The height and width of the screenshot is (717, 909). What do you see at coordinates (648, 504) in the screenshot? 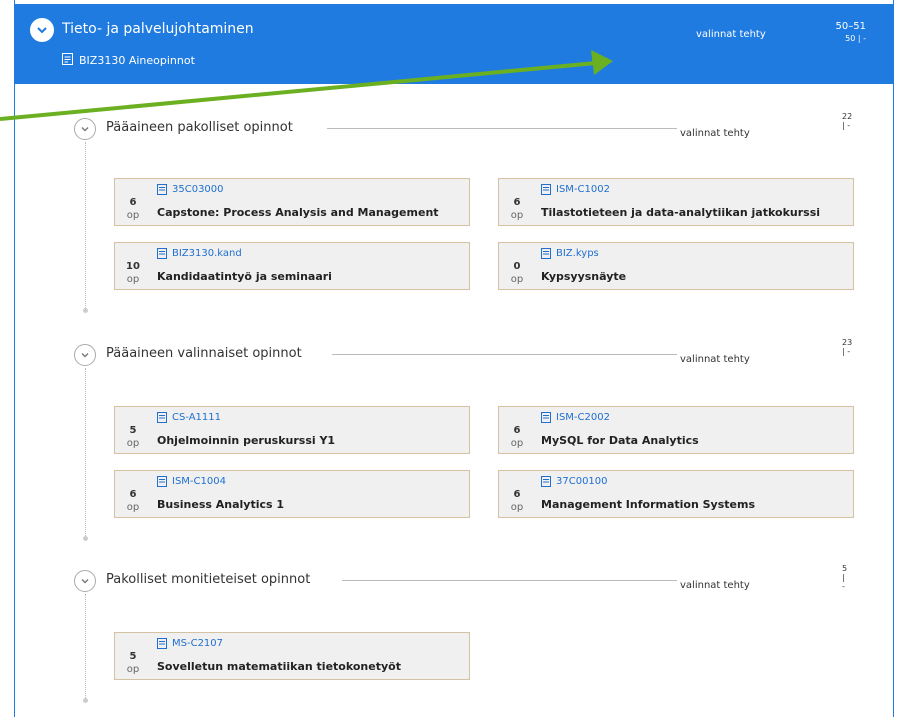
I see `course-name: Management Information Systems` at bounding box center [648, 504].